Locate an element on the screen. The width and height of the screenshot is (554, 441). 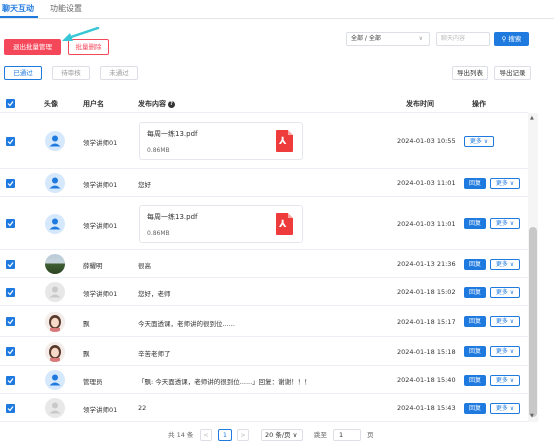
row-content: 22 is located at coordinates (142, 408).